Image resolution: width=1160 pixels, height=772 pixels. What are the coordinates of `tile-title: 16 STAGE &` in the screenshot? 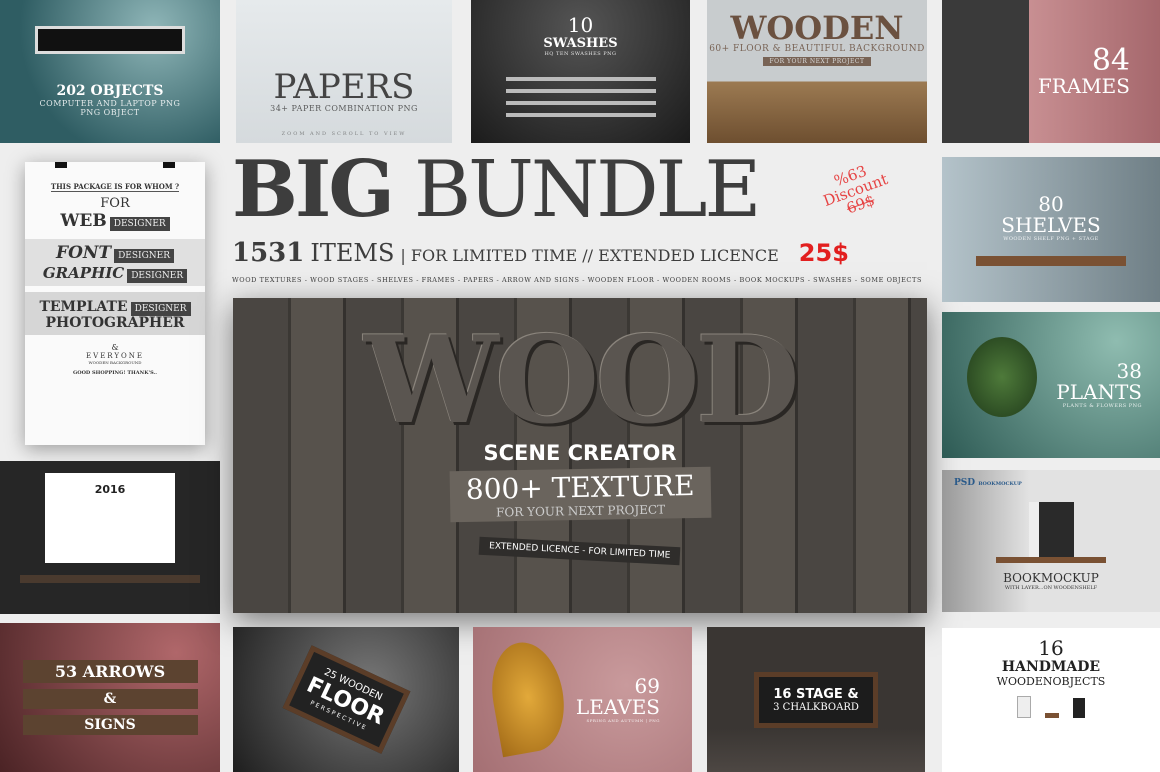 It's located at (816, 694).